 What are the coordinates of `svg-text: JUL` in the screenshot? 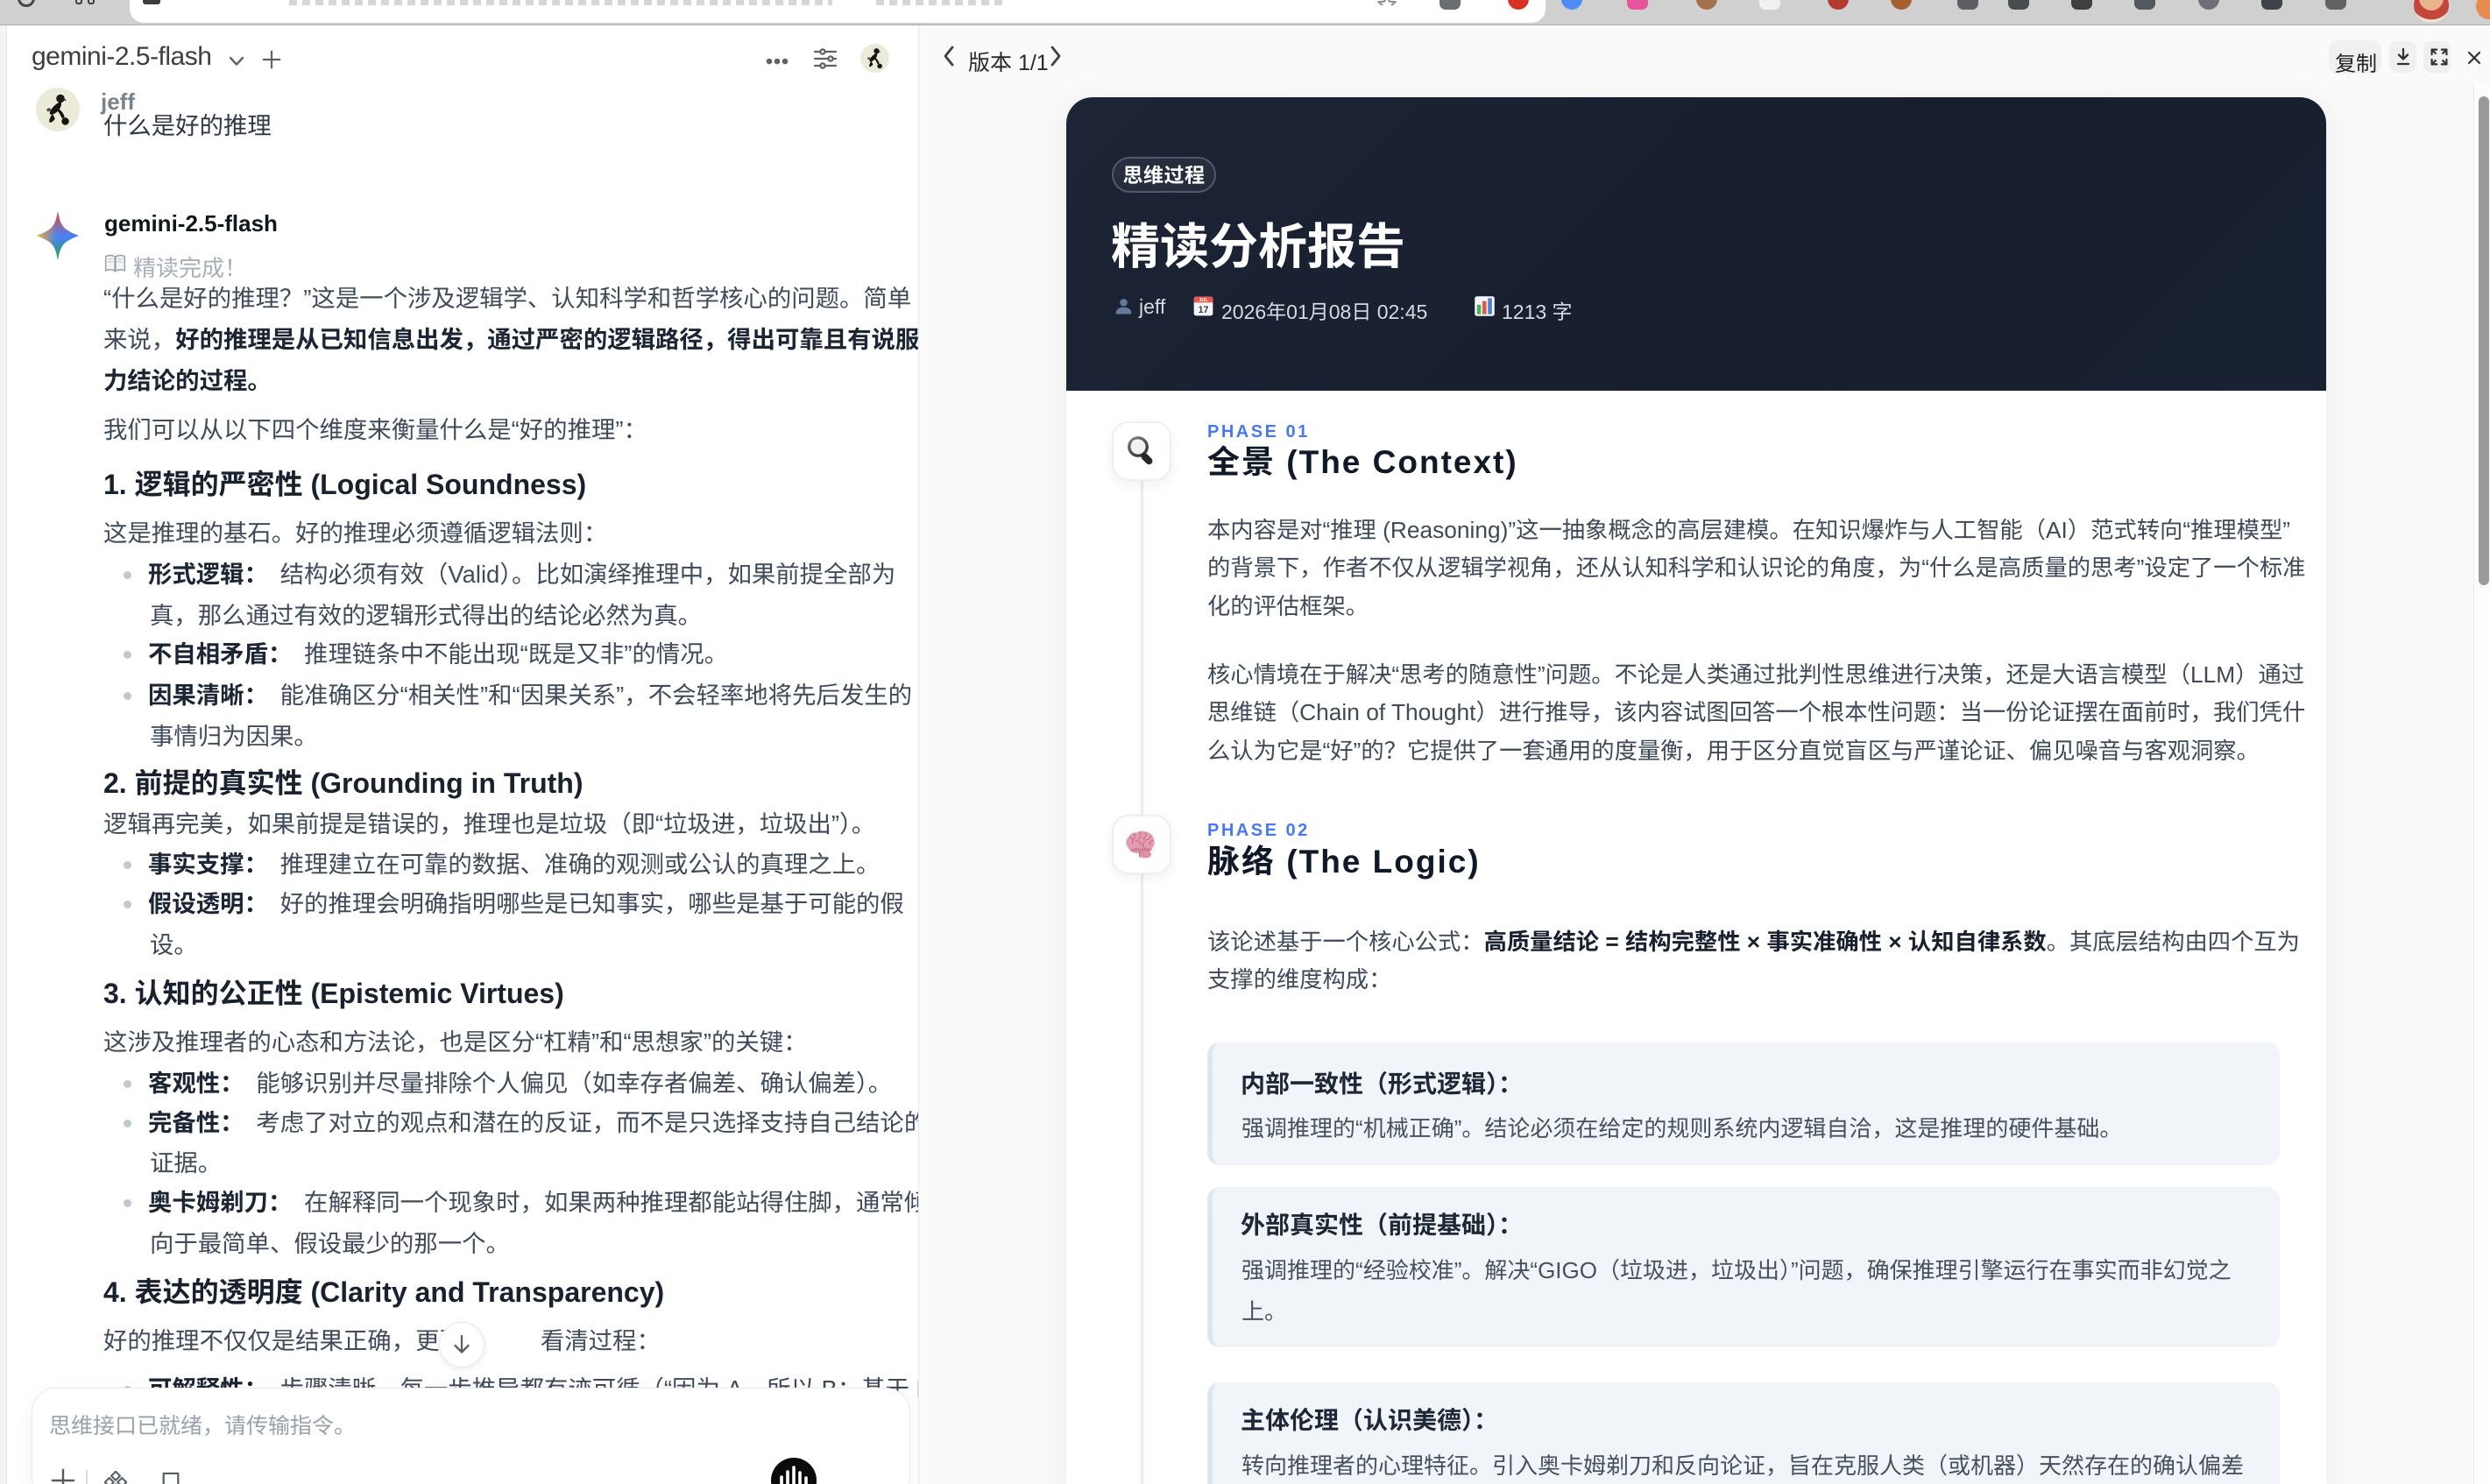 It's located at (1203, 300).